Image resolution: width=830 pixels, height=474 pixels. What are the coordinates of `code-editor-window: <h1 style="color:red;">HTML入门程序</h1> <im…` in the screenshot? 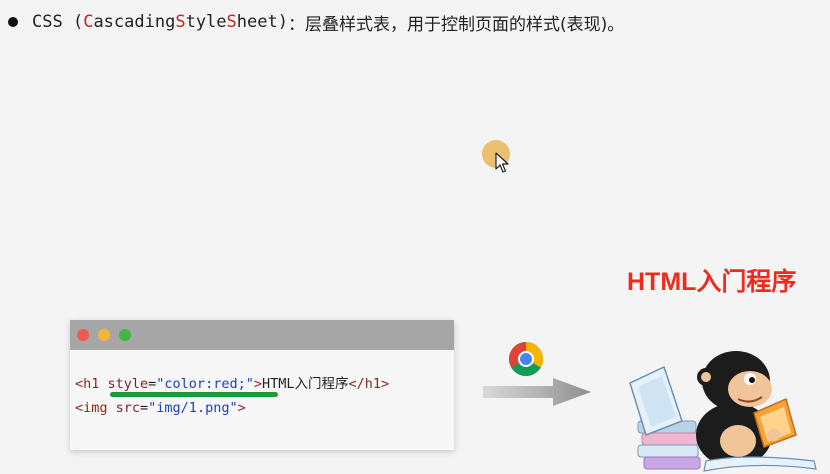 It's located at (262, 385).